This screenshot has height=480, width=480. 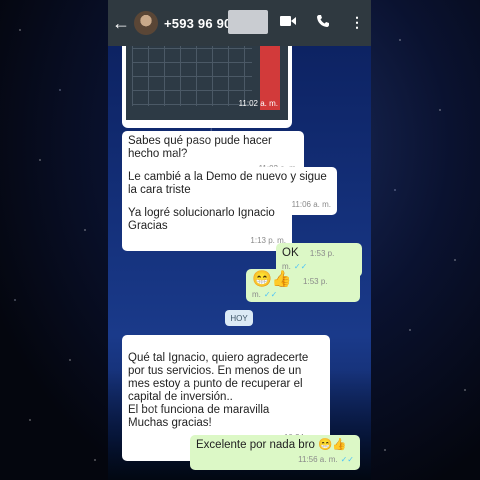 What do you see at coordinates (271, 445) in the screenshot?
I see `message-text: Excelente por nada bro 😁👍` at bounding box center [271, 445].